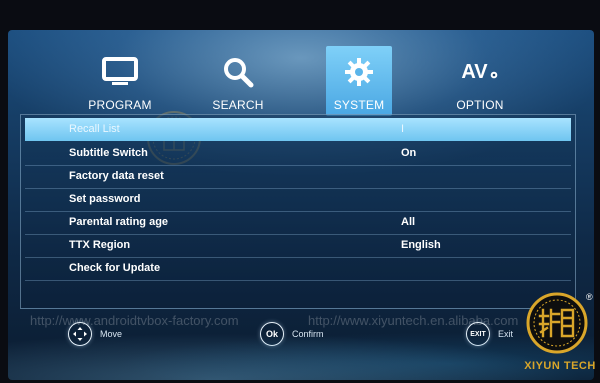  Describe the element at coordinates (298, 200) in the screenshot. I see `menu-row-set-password: Set password` at that location.